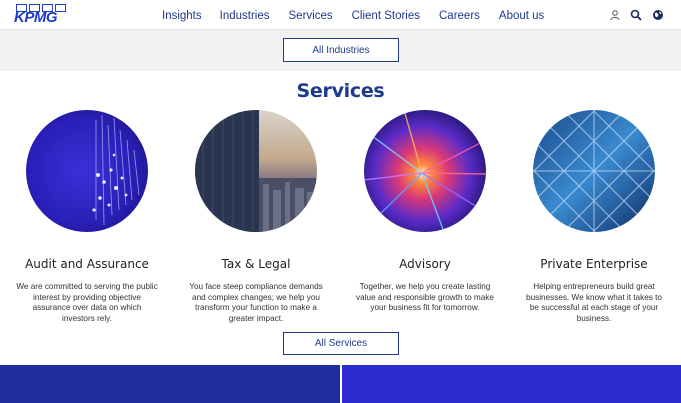 This screenshot has height=403, width=681. What do you see at coordinates (170, 384) in the screenshot?
I see `promo-panel-left` at bounding box center [170, 384].